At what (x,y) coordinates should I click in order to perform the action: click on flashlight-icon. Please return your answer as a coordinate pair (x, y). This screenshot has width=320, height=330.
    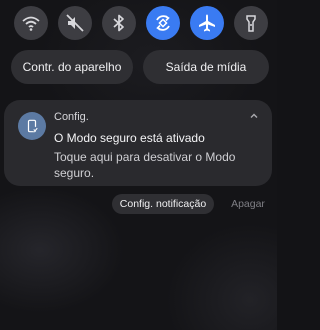
    Looking at the image, I should click on (251, 23).